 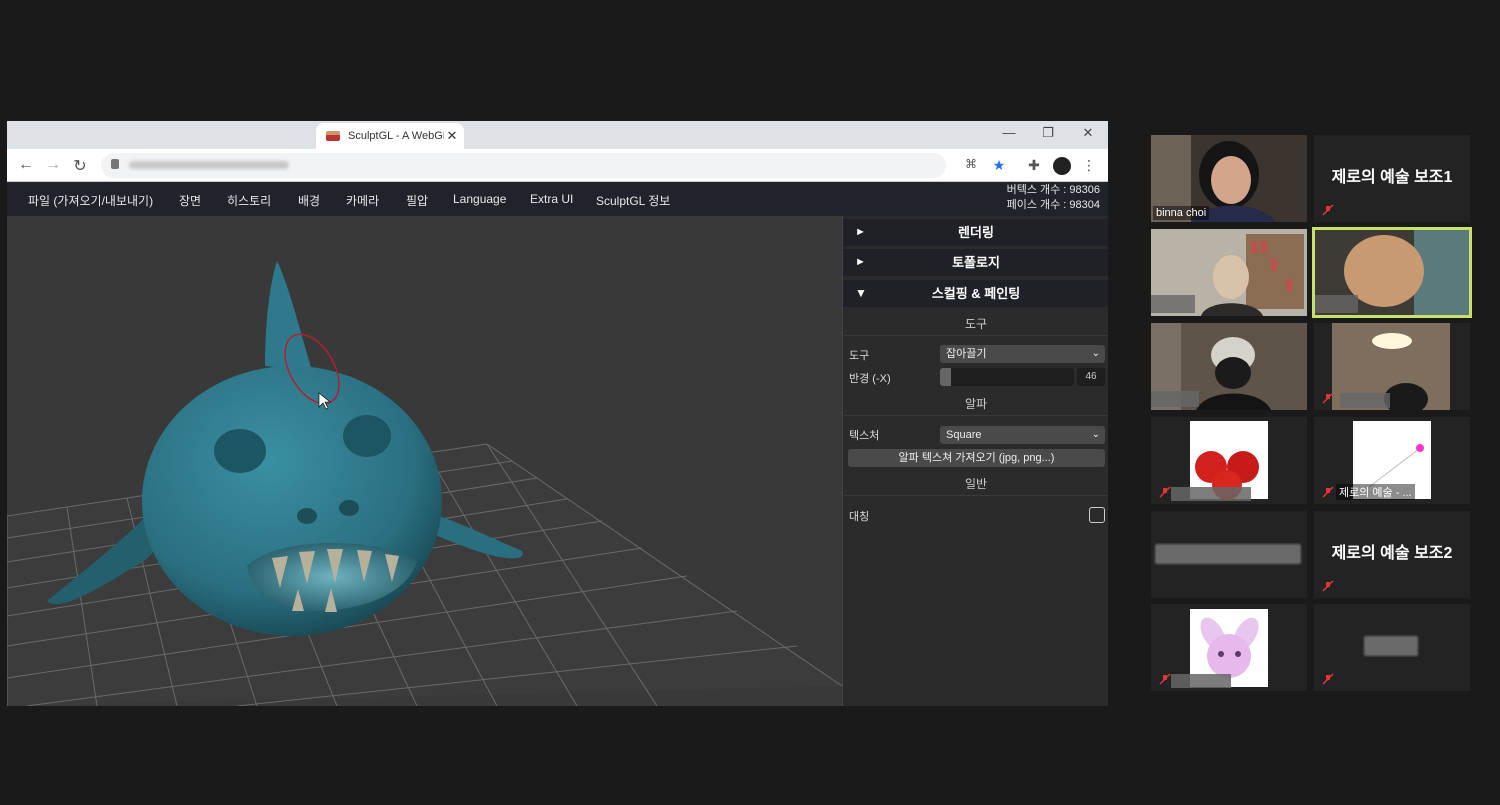 What do you see at coordinates (1229, 178) in the screenshot?
I see `video-tile: binna choi` at bounding box center [1229, 178].